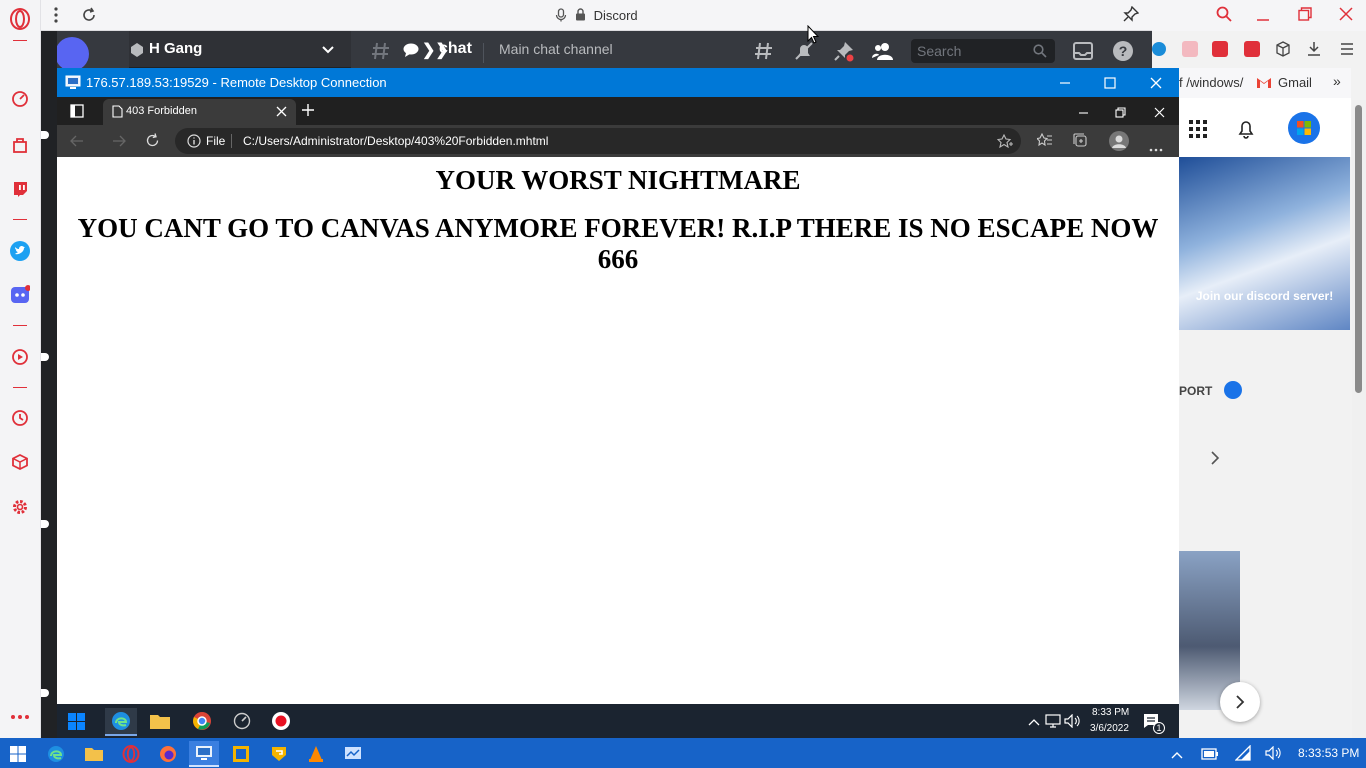 This screenshot has height=768, width=1366. Describe the element at coordinates (20, 251) in the screenshot. I see `twitter-icon` at that location.